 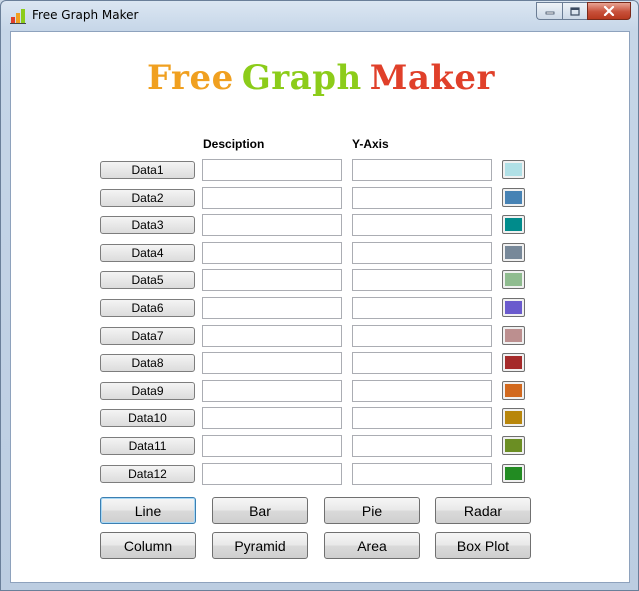 I want to click on close-icon, so click(x=609, y=11).